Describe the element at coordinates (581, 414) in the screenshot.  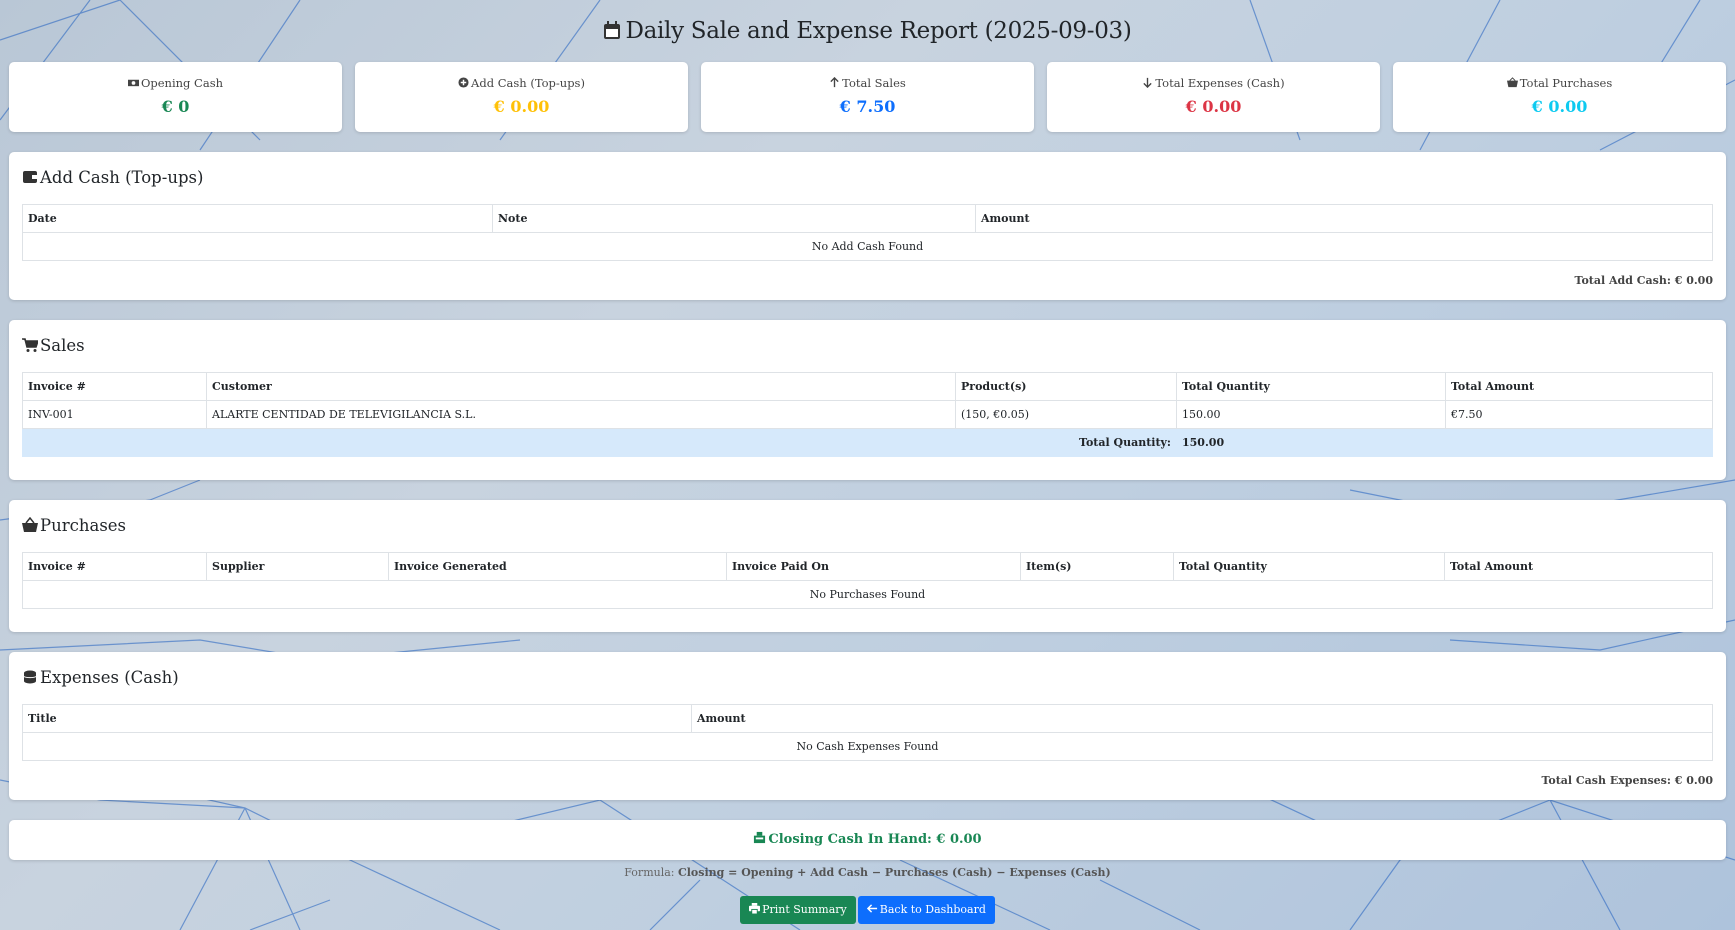
I see `customer-cell: ALARTE CENTIDAD DE TELEVIGILANCIA S.L.` at that location.